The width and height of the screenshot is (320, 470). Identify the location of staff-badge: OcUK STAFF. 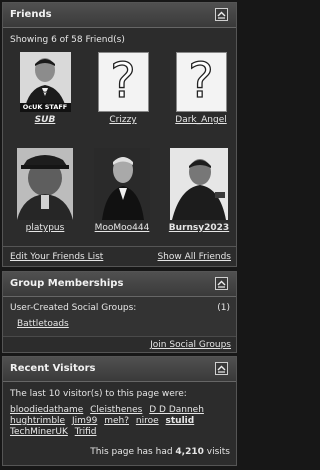
(45, 107).